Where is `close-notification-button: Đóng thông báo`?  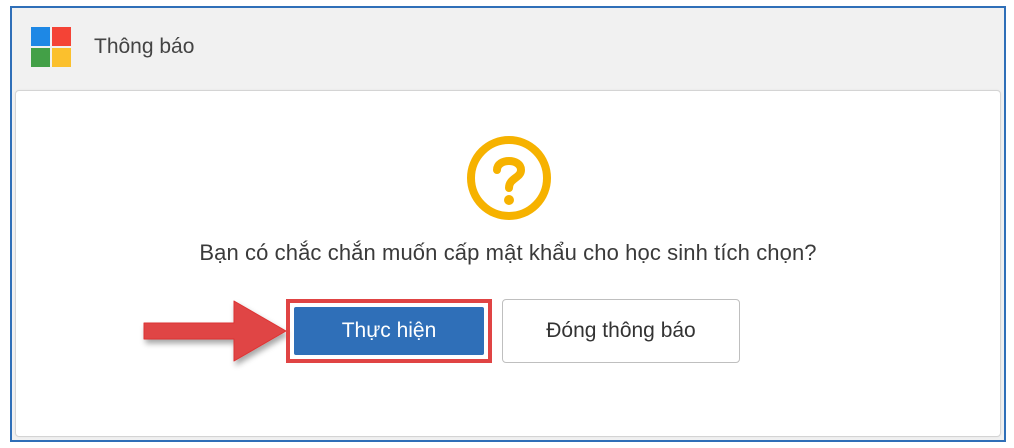 close-notification-button: Đóng thông báo is located at coordinates (621, 331).